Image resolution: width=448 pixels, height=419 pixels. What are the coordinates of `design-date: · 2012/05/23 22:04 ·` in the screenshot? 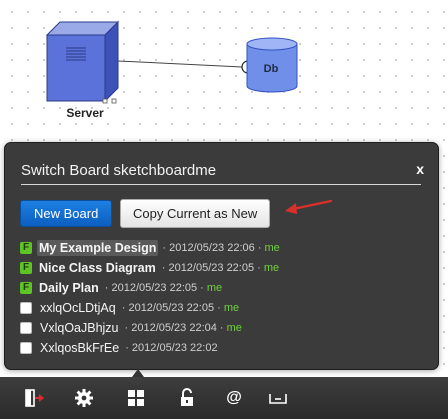 It's located at (174, 328).